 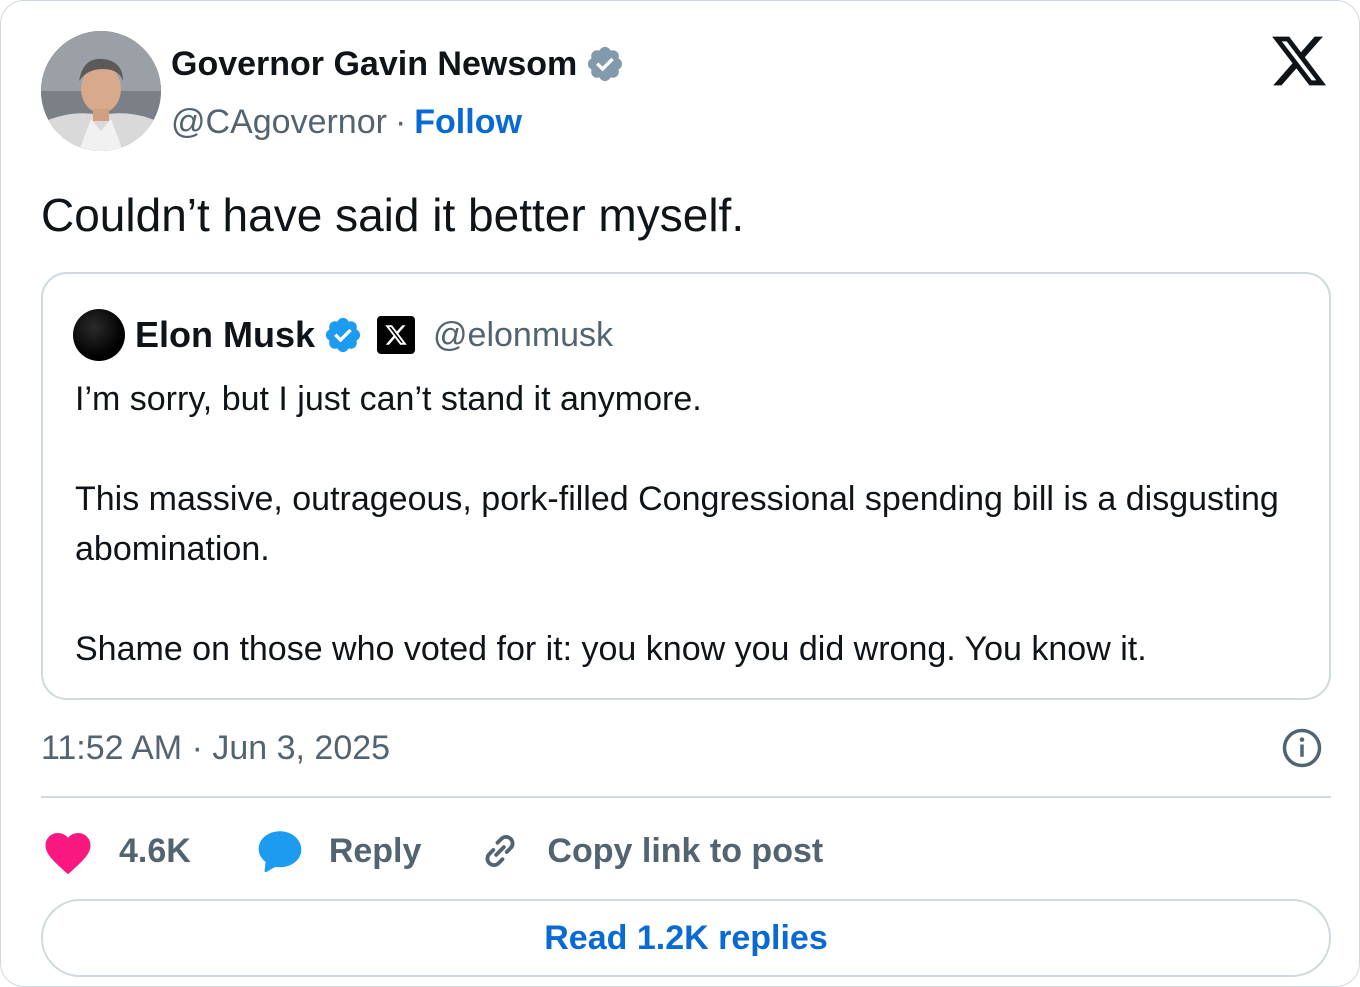 I want to click on copy-link-label: Copy link to post, so click(x=685, y=850).